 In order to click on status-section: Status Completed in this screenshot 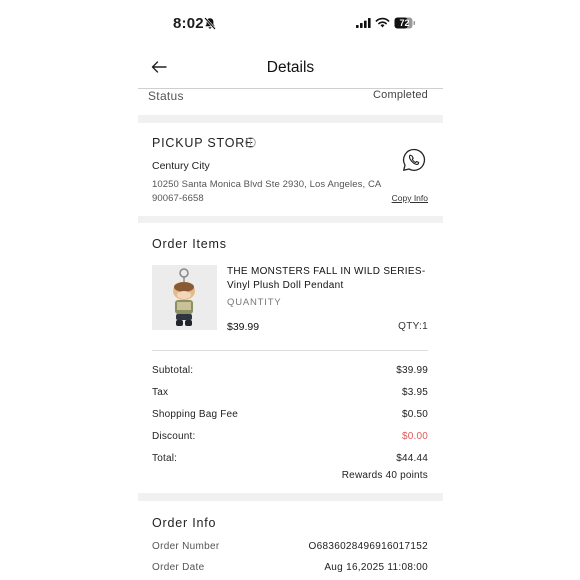, I will do `click(290, 102)`.